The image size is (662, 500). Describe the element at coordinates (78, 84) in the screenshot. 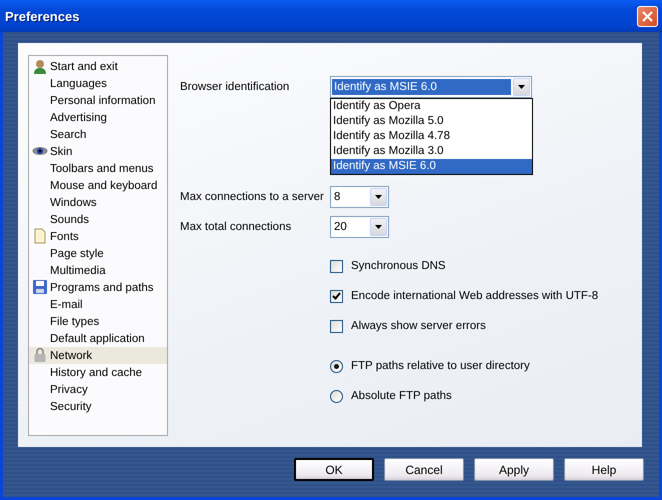

I see `category-label: Languages` at that location.